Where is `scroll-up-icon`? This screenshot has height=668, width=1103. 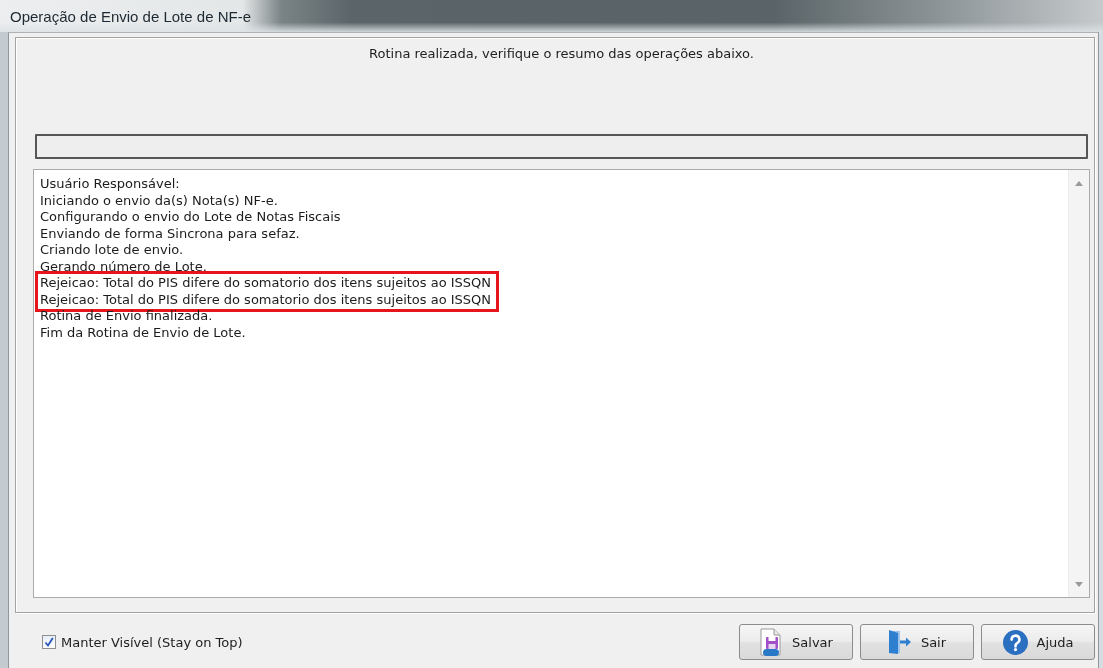
scroll-up-icon is located at coordinates (1079, 183).